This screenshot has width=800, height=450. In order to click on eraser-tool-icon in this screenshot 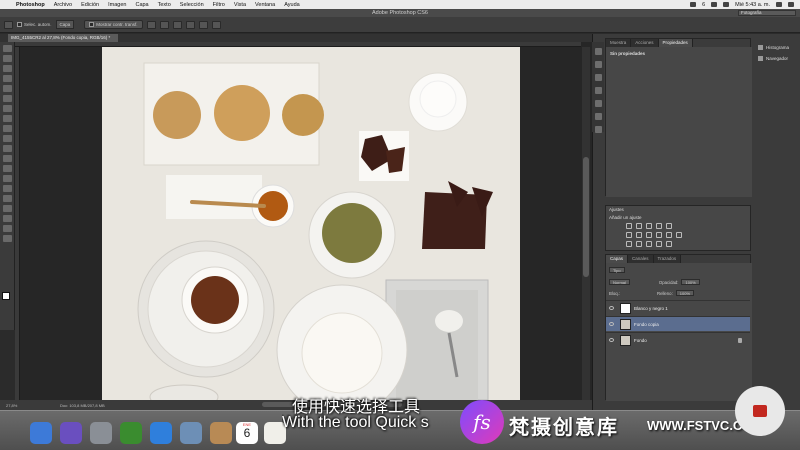, I will do `click(7, 148)`.